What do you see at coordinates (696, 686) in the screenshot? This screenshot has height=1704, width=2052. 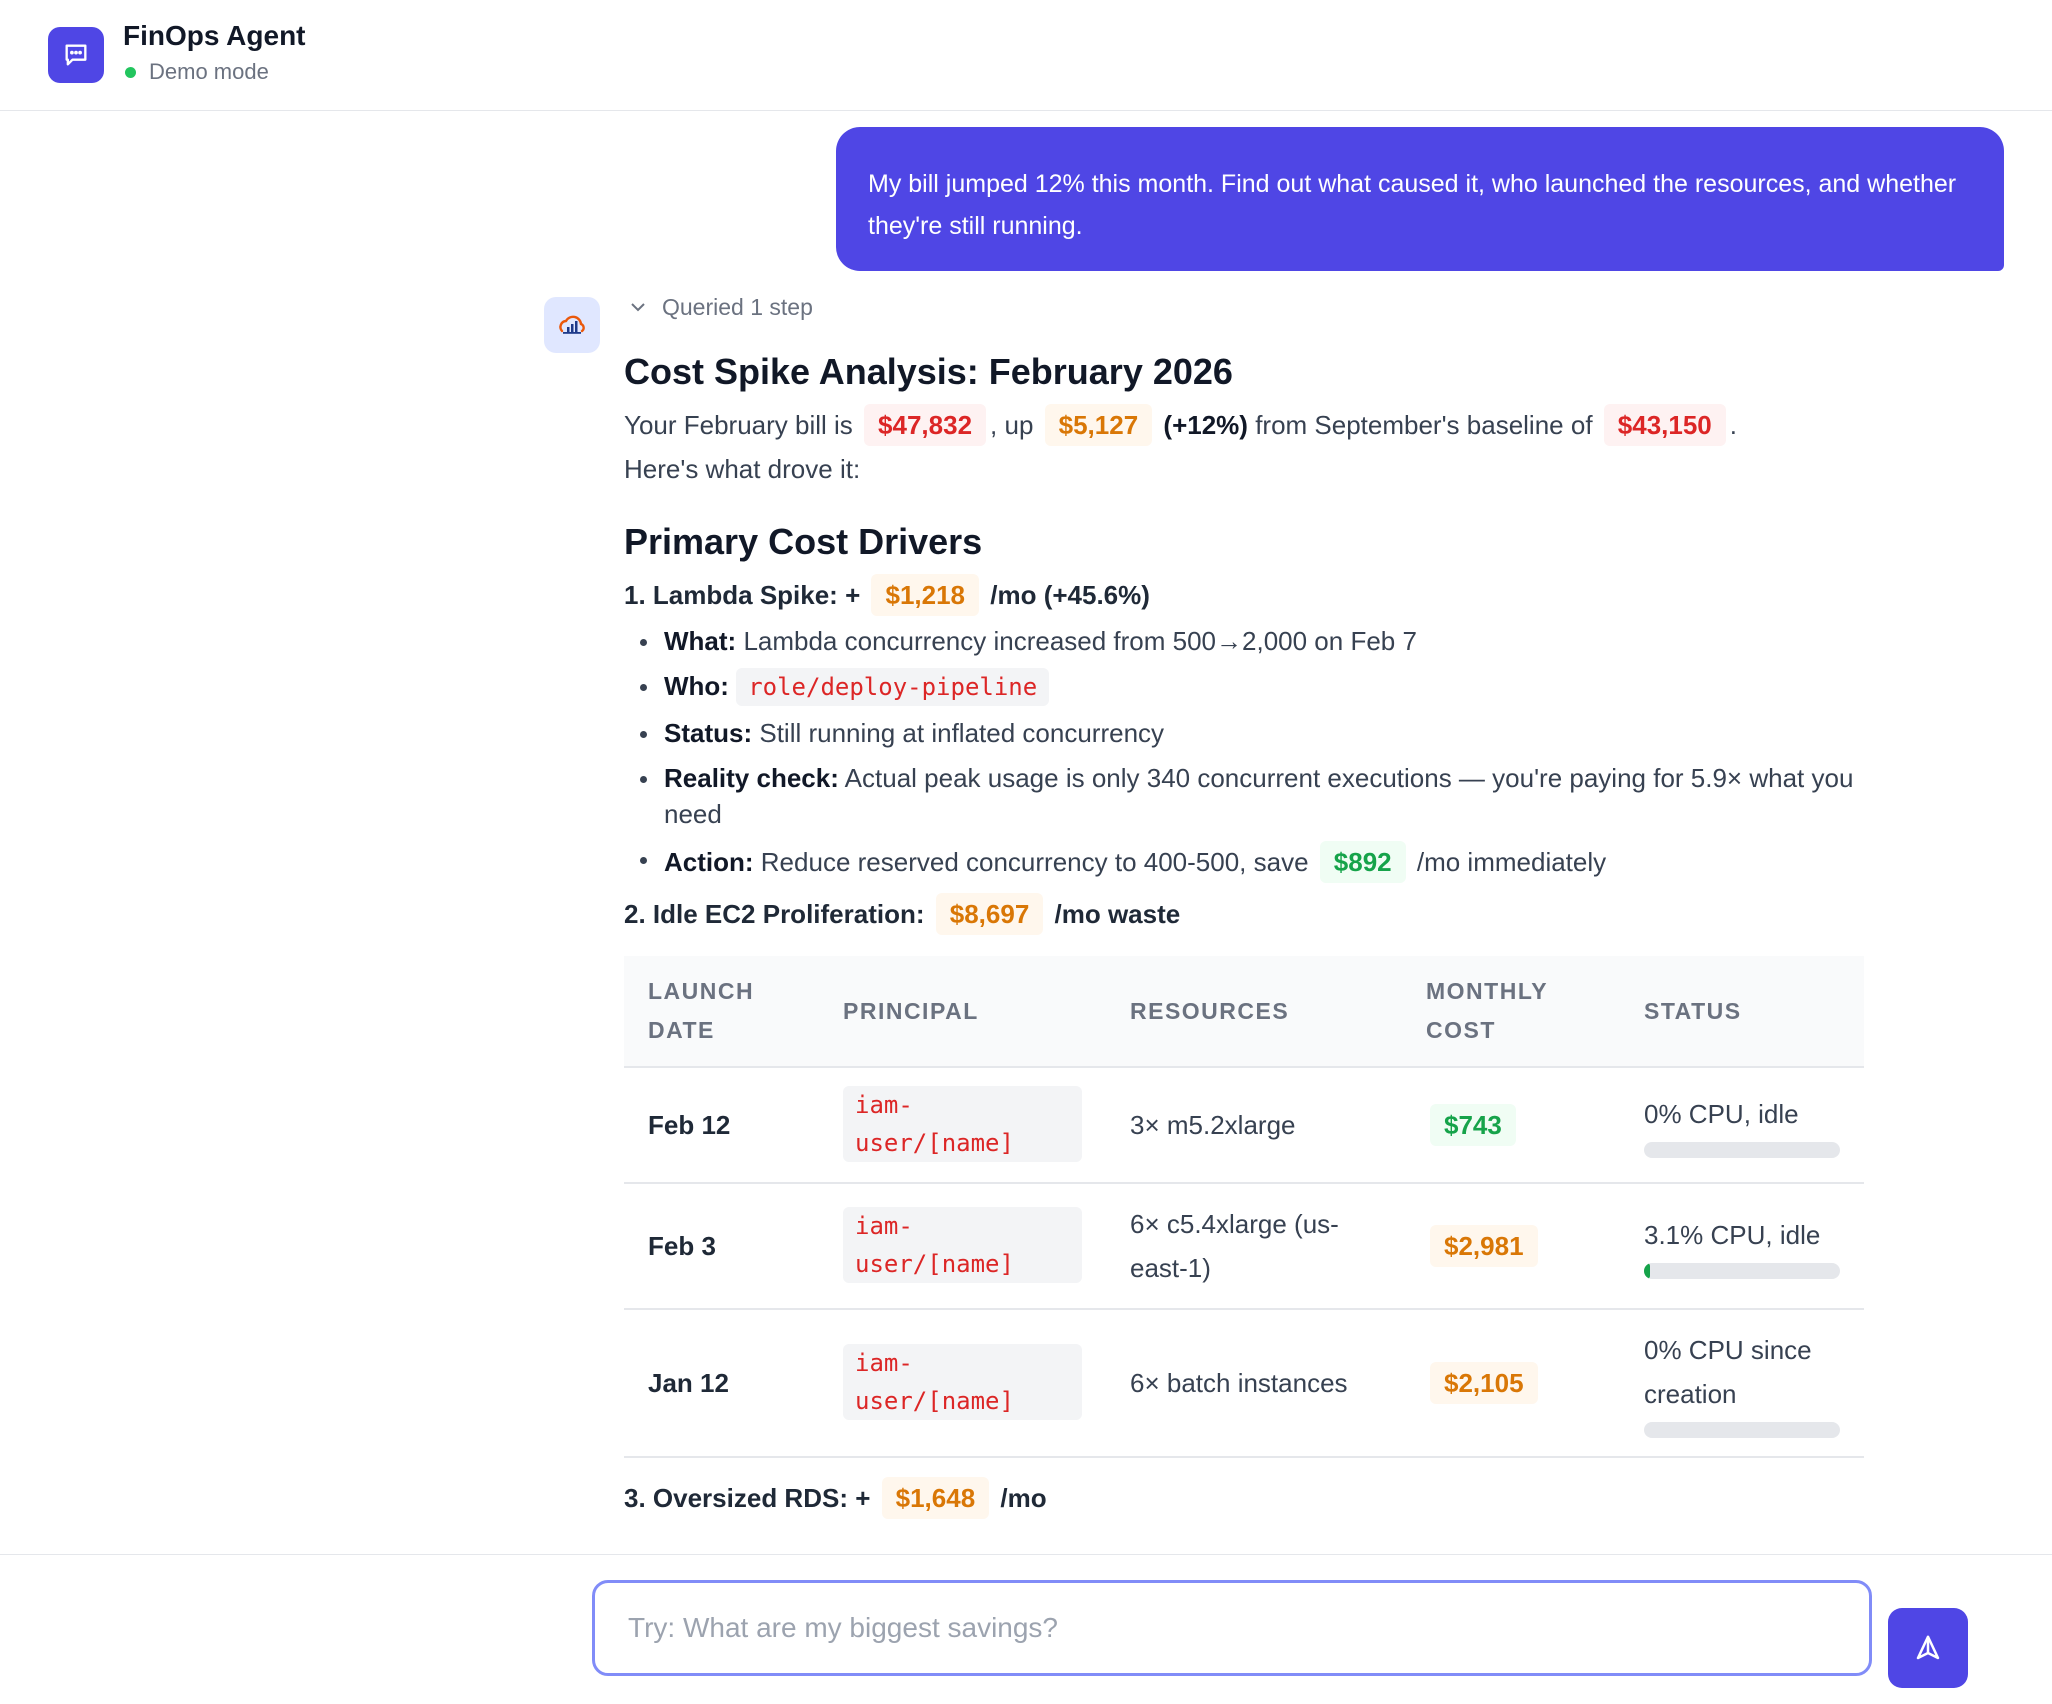 I see `bullet-label: Who:` at bounding box center [696, 686].